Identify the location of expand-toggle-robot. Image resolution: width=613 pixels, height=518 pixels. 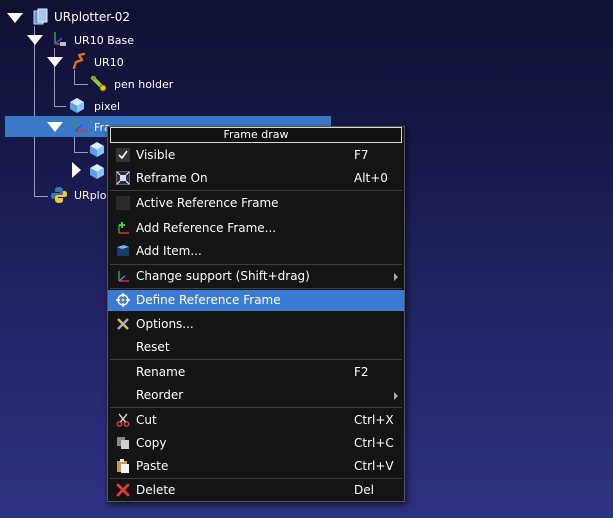
(55, 62).